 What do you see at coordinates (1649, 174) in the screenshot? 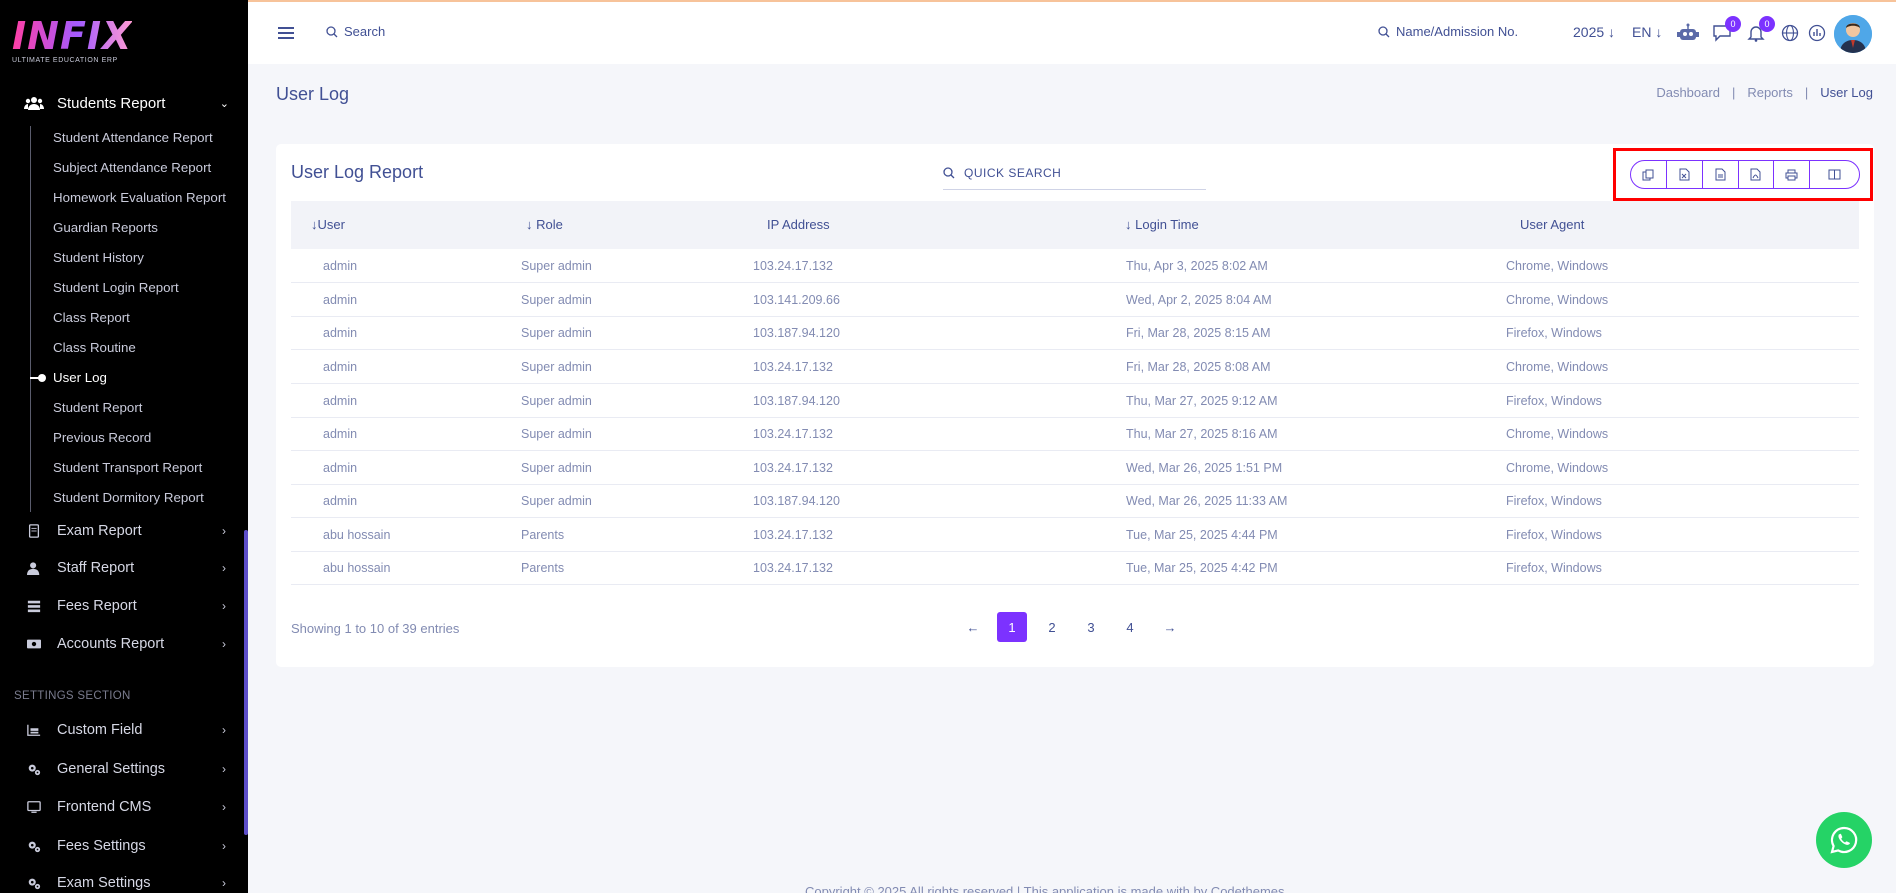
I see `copy-button` at bounding box center [1649, 174].